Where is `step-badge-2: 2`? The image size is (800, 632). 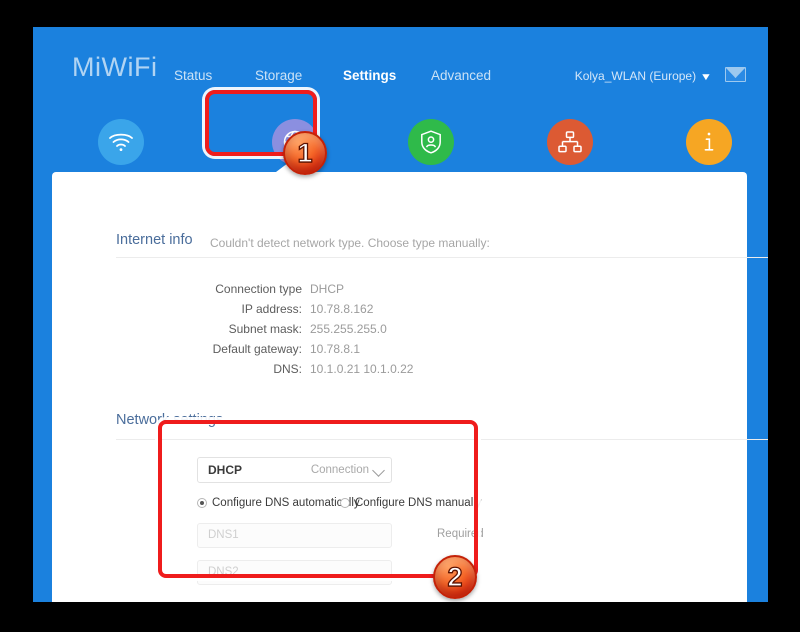
step-badge-2: 2 is located at coordinates (455, 577).